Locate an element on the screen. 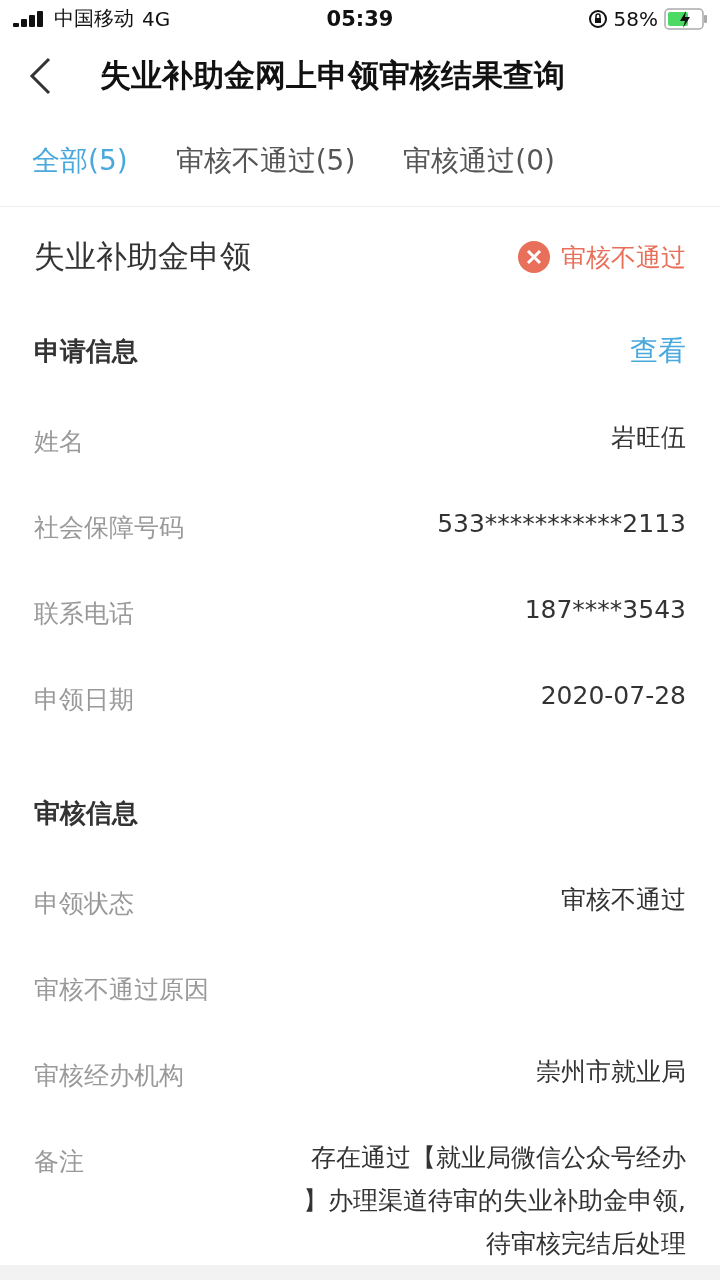  field-value: 崇州市就业局 is located at coordinates (611, 1072).